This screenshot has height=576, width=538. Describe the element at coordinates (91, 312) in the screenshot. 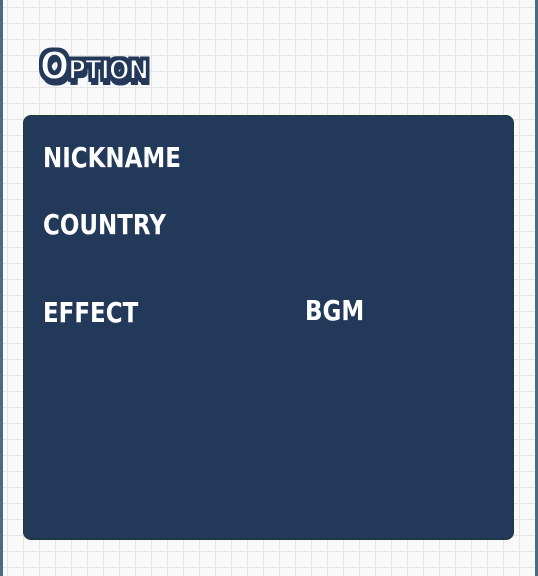

I see `effect-label: EFFECT` at that location.